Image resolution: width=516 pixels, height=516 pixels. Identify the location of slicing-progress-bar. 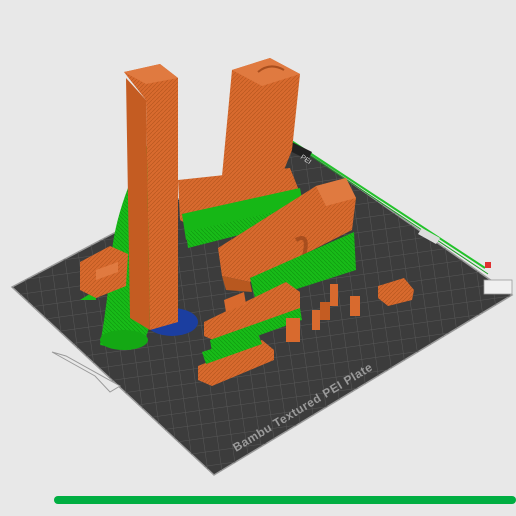
(285, 500).